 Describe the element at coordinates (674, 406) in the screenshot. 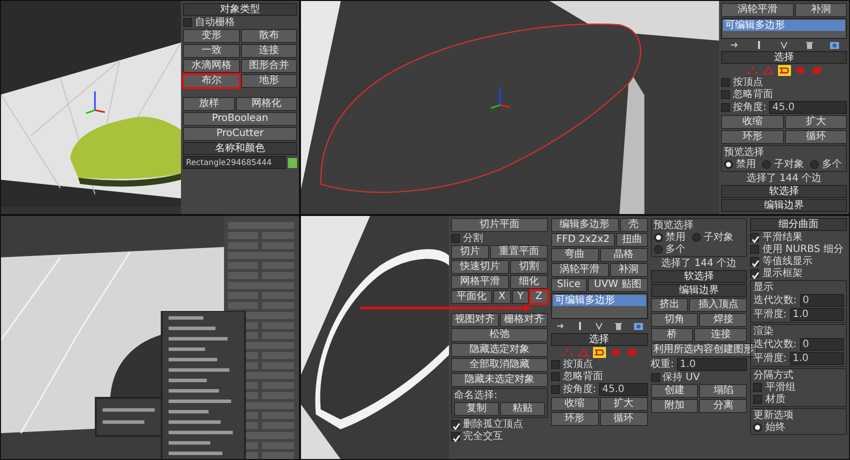

I see `panel-button: 附加` at that location.